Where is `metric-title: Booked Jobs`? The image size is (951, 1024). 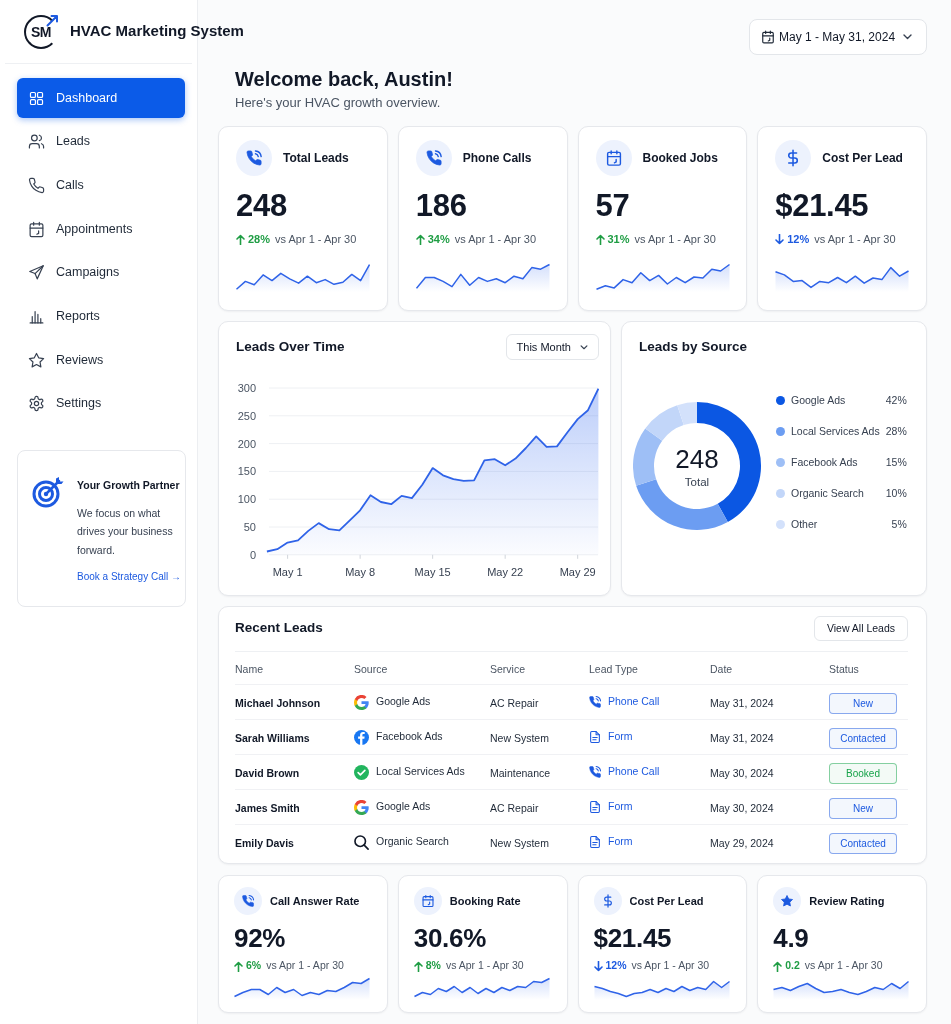 metric-title: Booked Jobs is located at coordinates (680, 158).